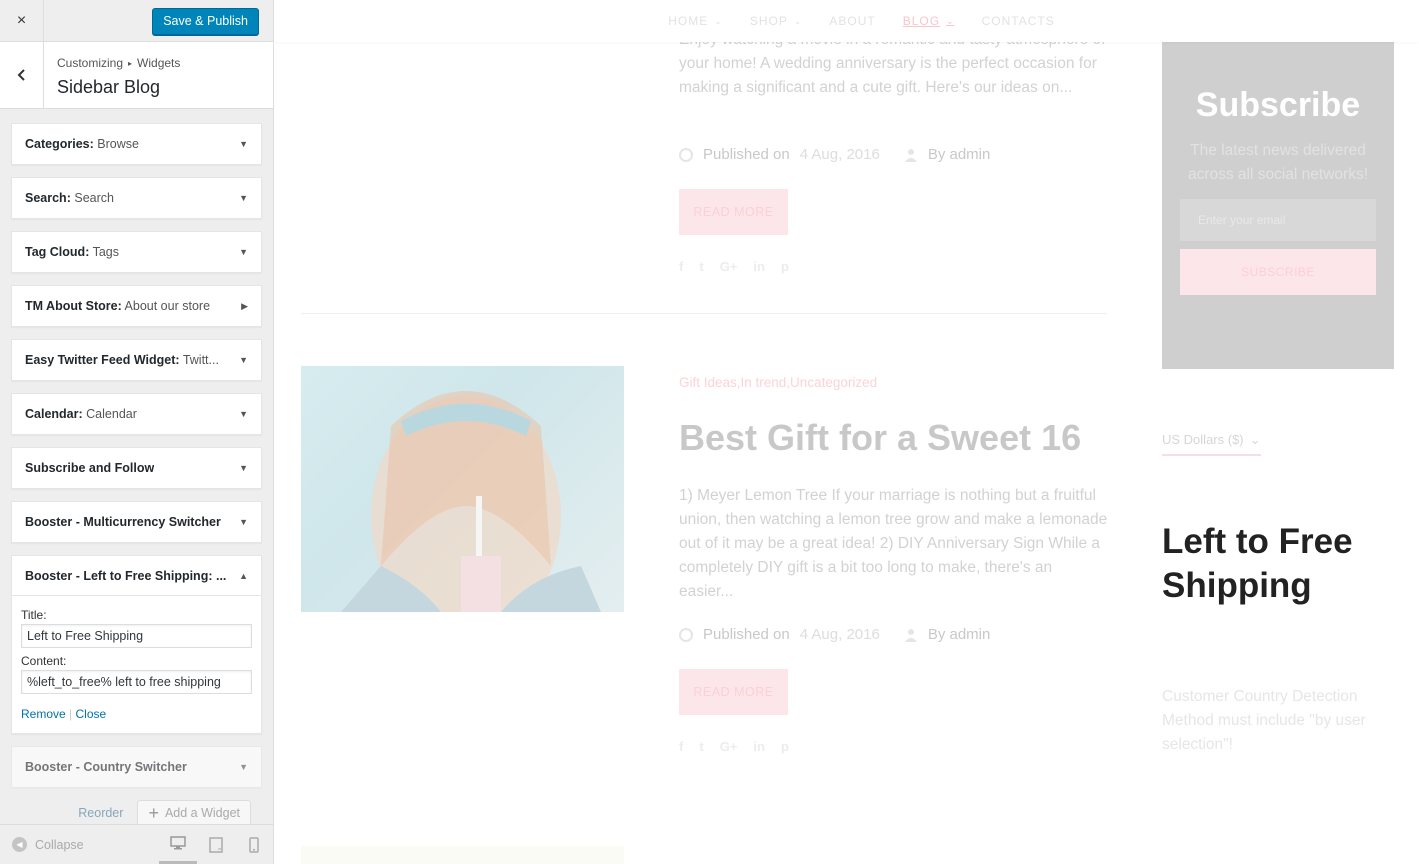 Image resolution: width=1419 pixels, height=864 pixels. Describe the element at coordinates (46, 198) in the screenshot. I see `widget-name: Search` at that location.